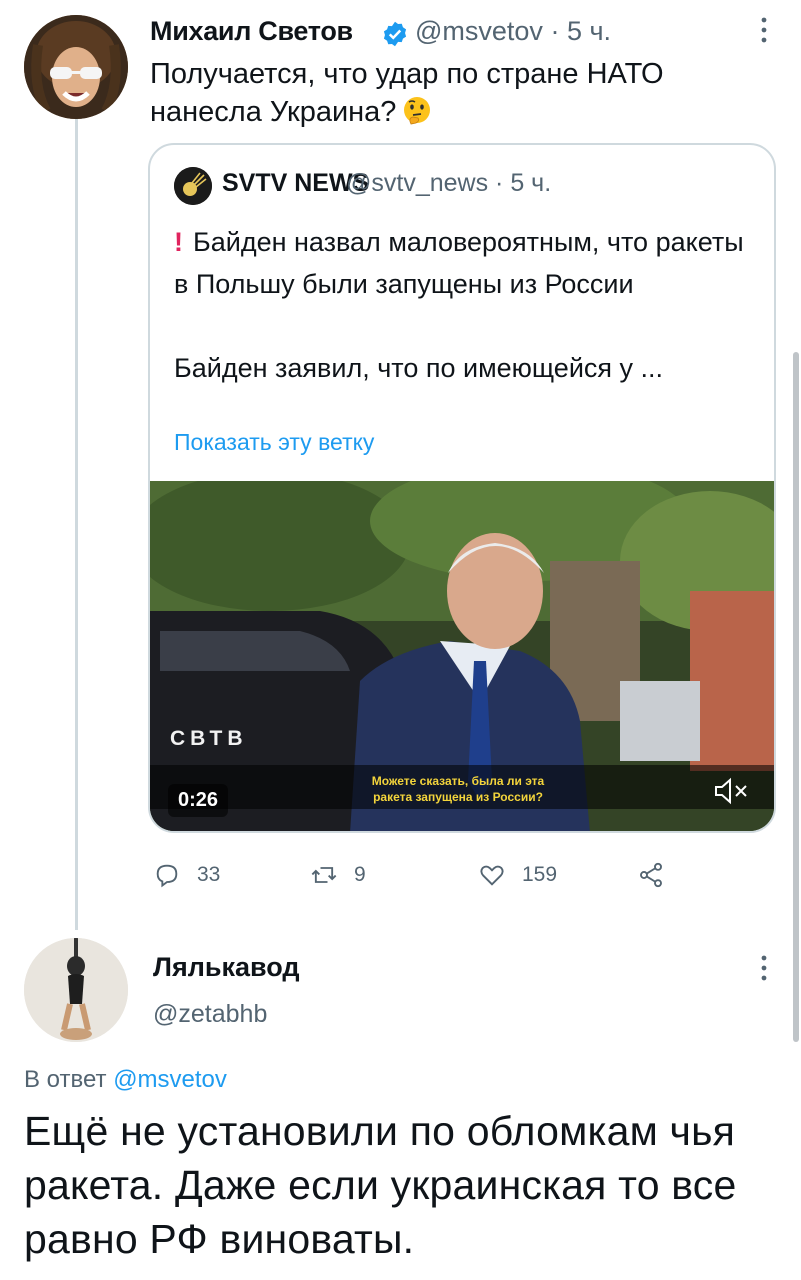 Image resolution: width=801 pixels, height=1280 pixels. I want to click on satellite-icon, so click(193, 186).